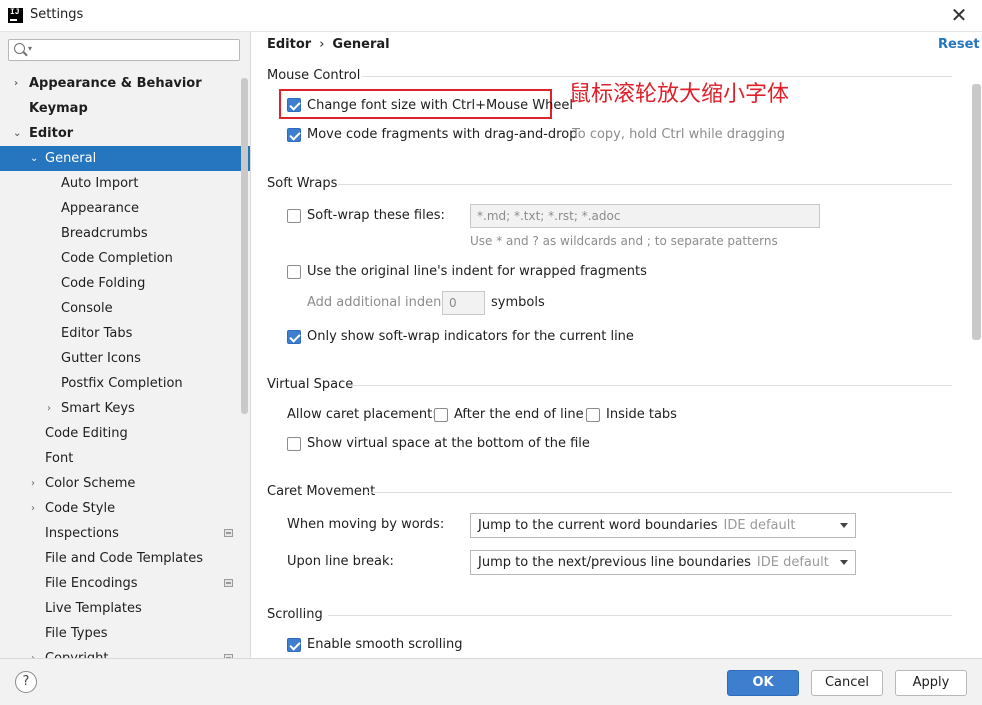 This screenshot has width=982, height=705. Describe the element at coordinates (328, 44) in the screenshot. I see `breadcrumb: Editor › General` at that location.